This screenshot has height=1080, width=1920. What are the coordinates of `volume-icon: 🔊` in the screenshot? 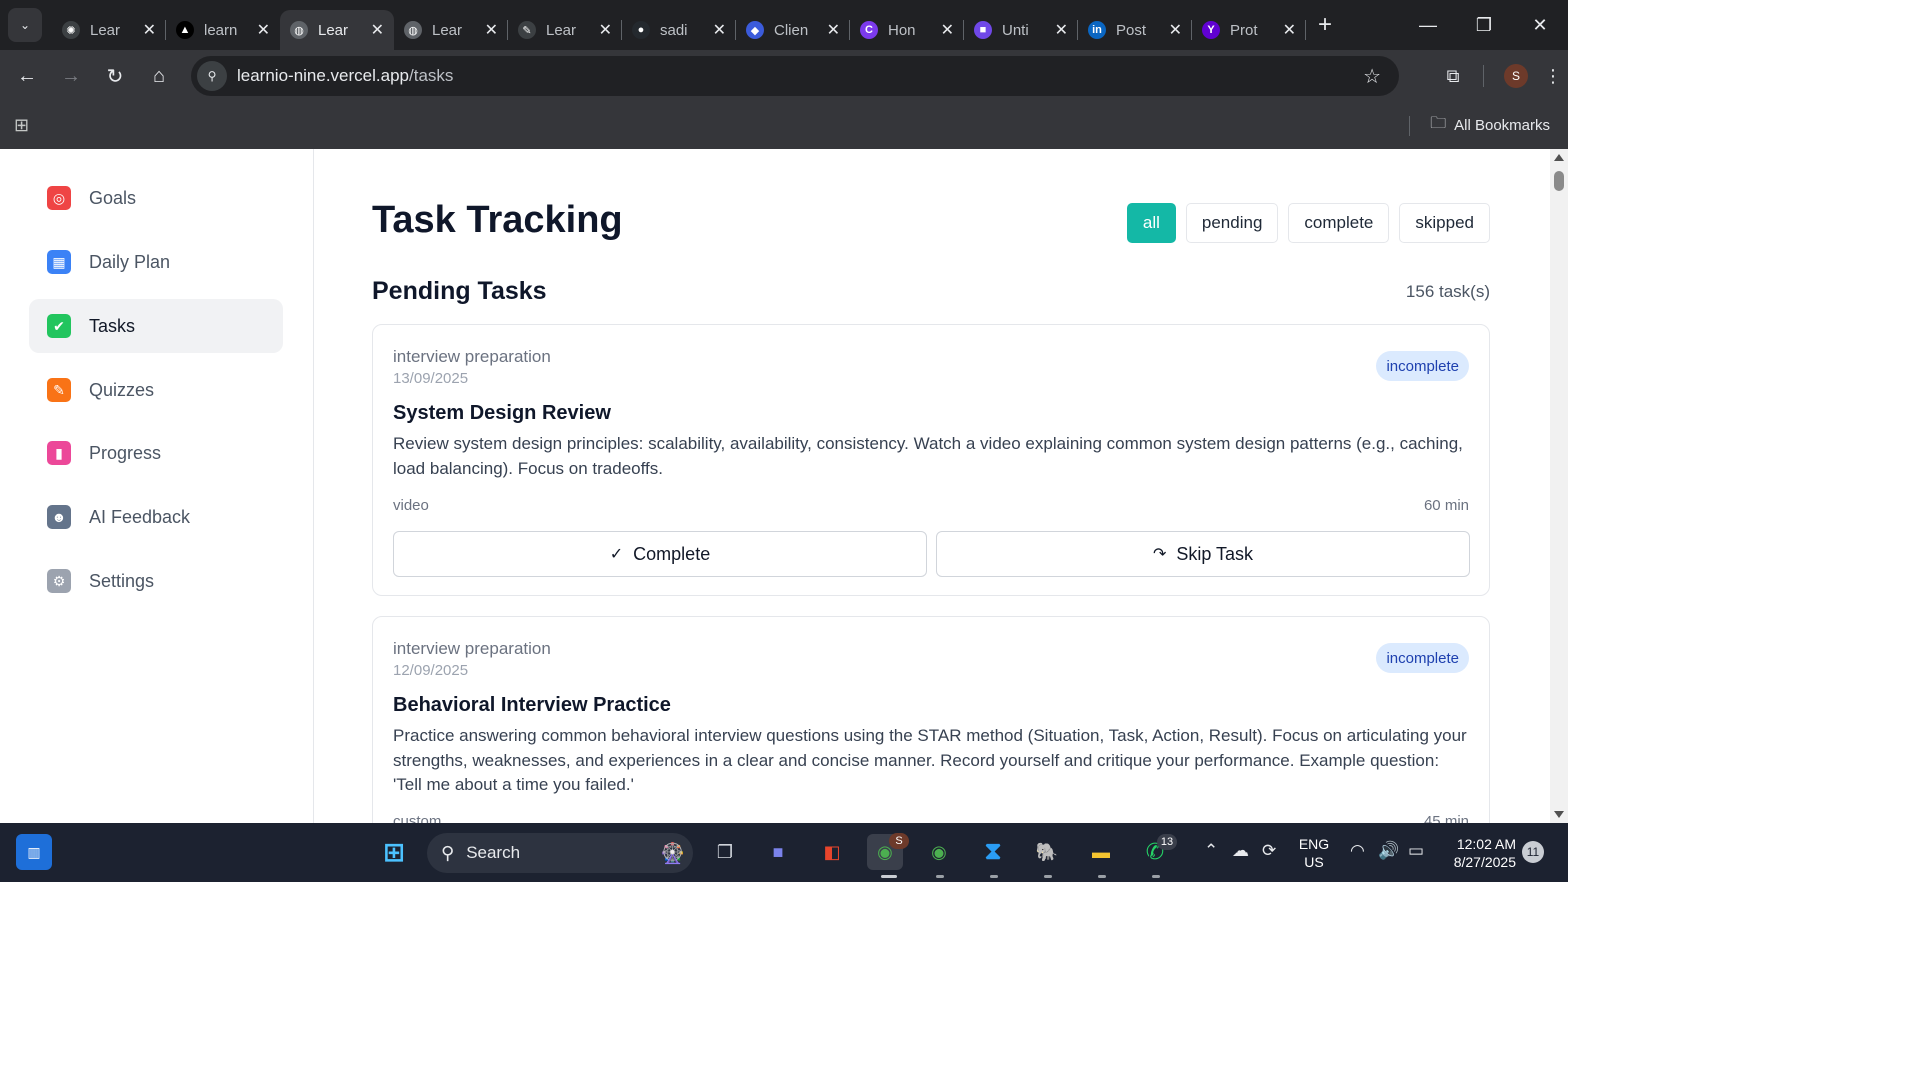 It's located at (1388, 851).